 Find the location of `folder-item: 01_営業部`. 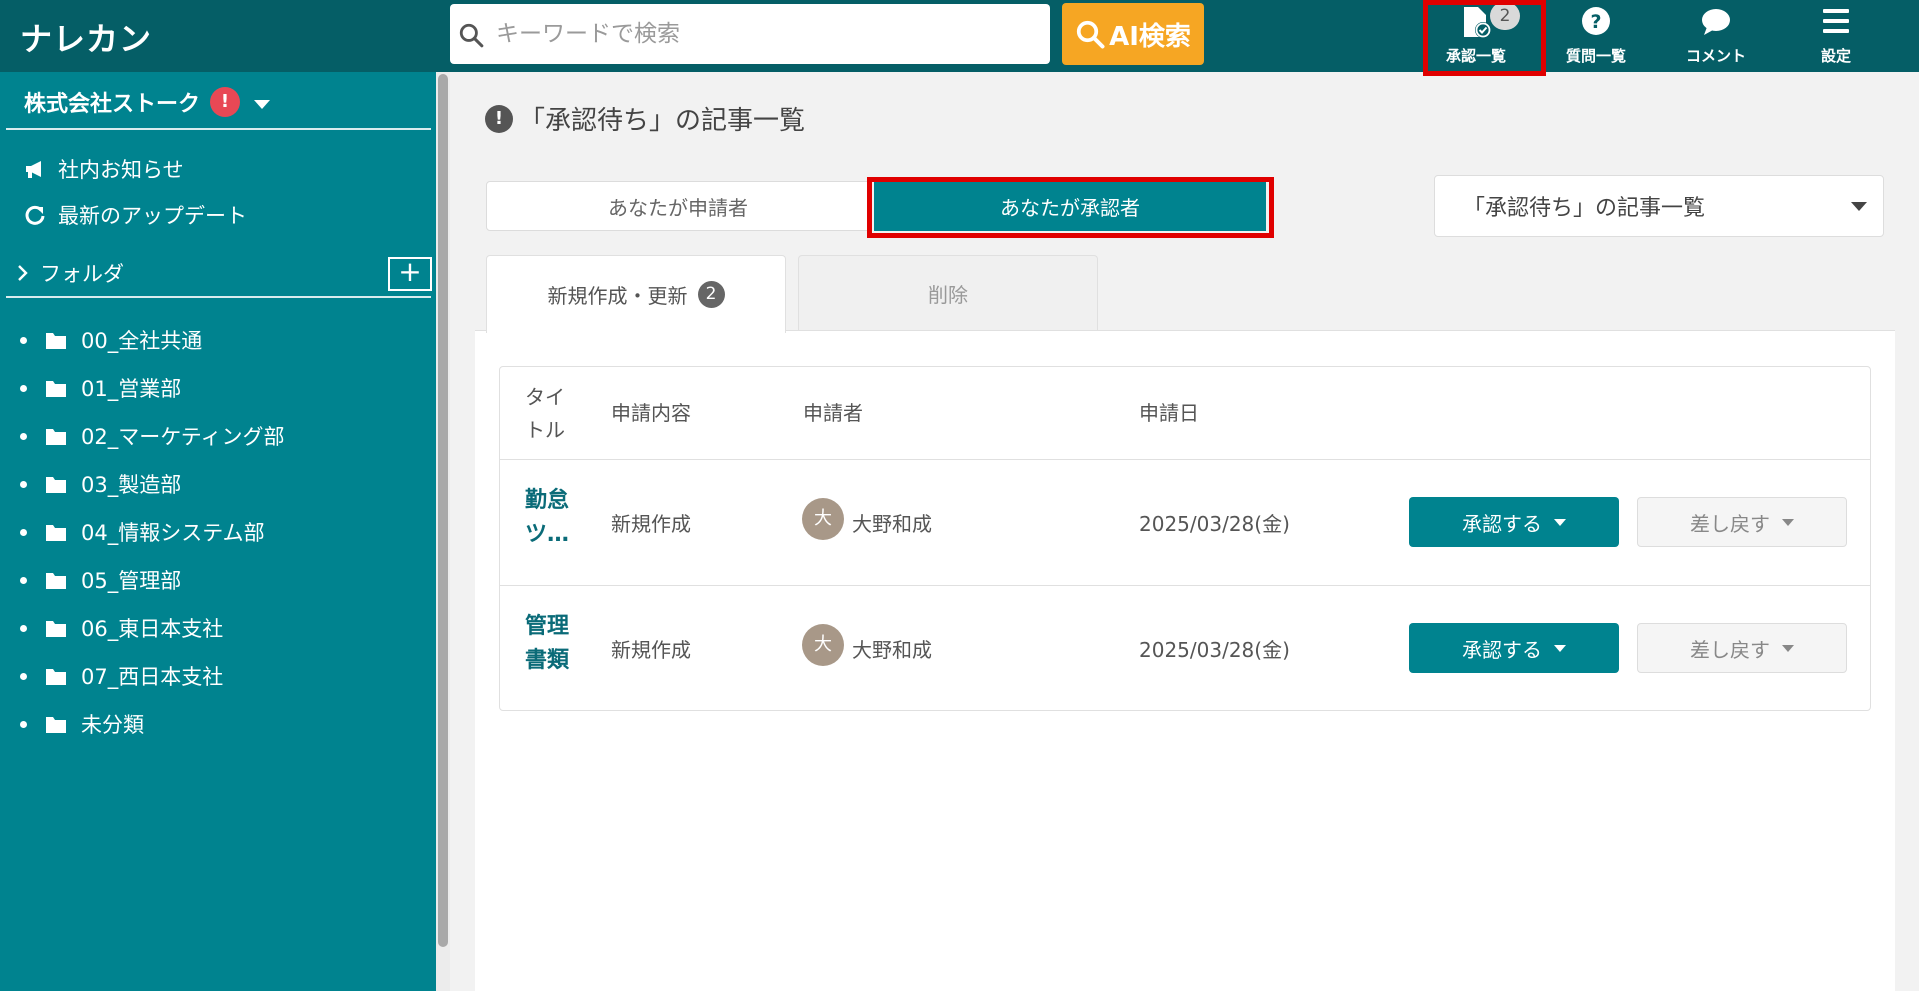

folder-item: 01_営業部 is located at coordinates (100, 388).